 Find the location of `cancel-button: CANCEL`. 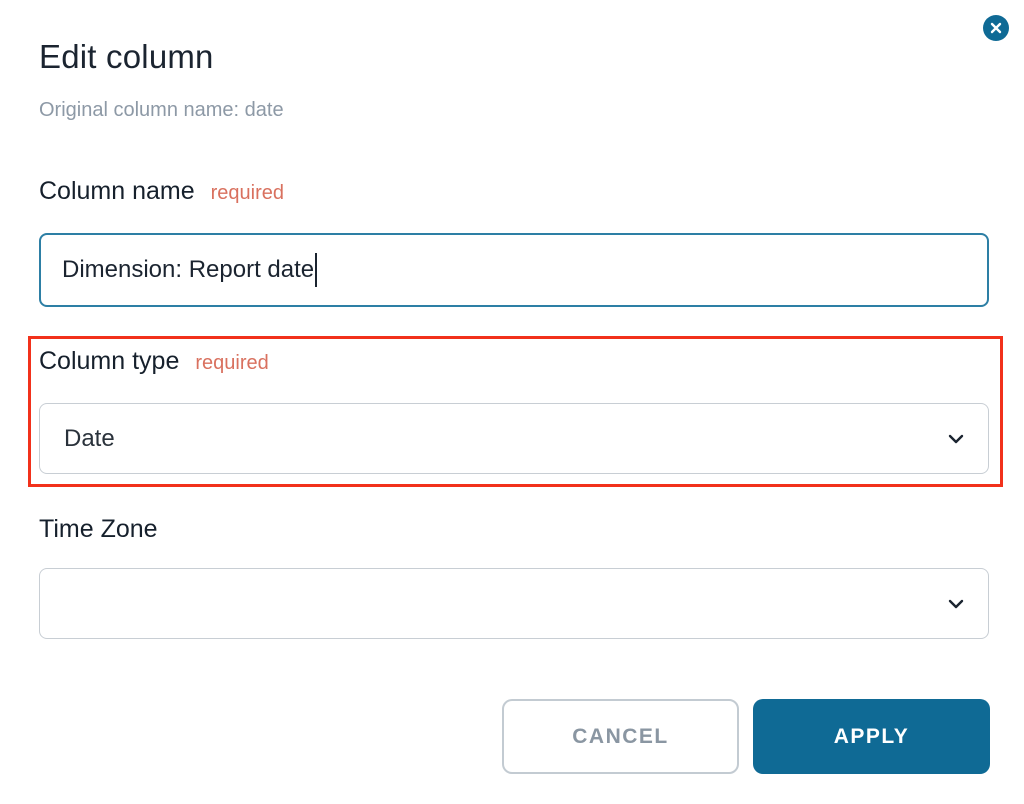

cancel-button: CANCEL is located at coordinates (620, 736).